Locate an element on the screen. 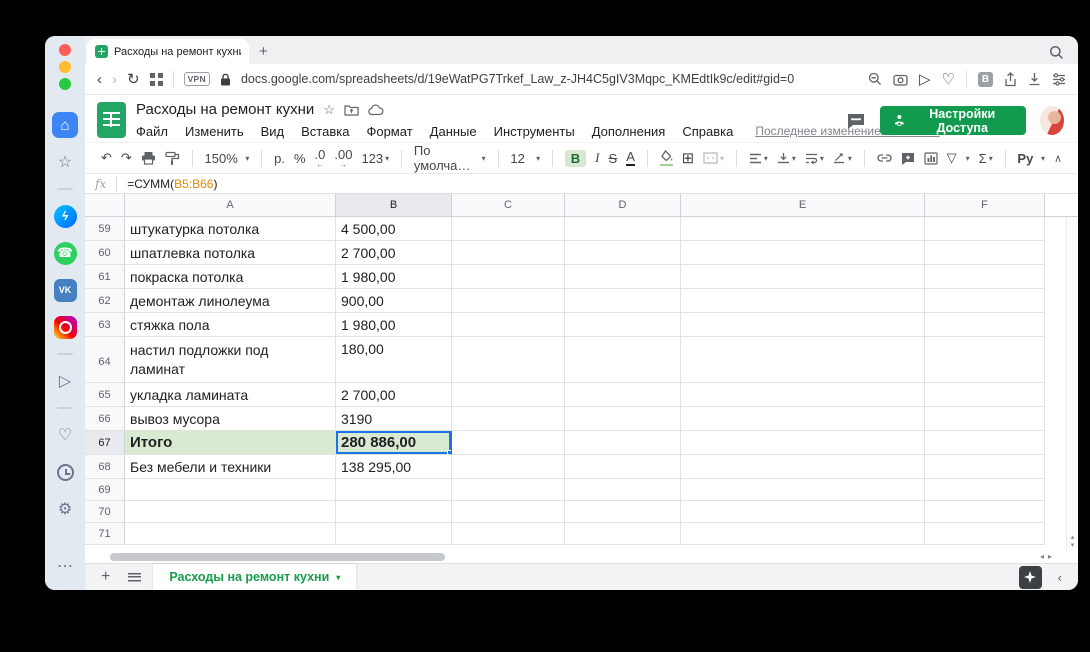 This screenshot has width=1090, height=652. add-sheet-icon: + is located at coordinates (105, 577).